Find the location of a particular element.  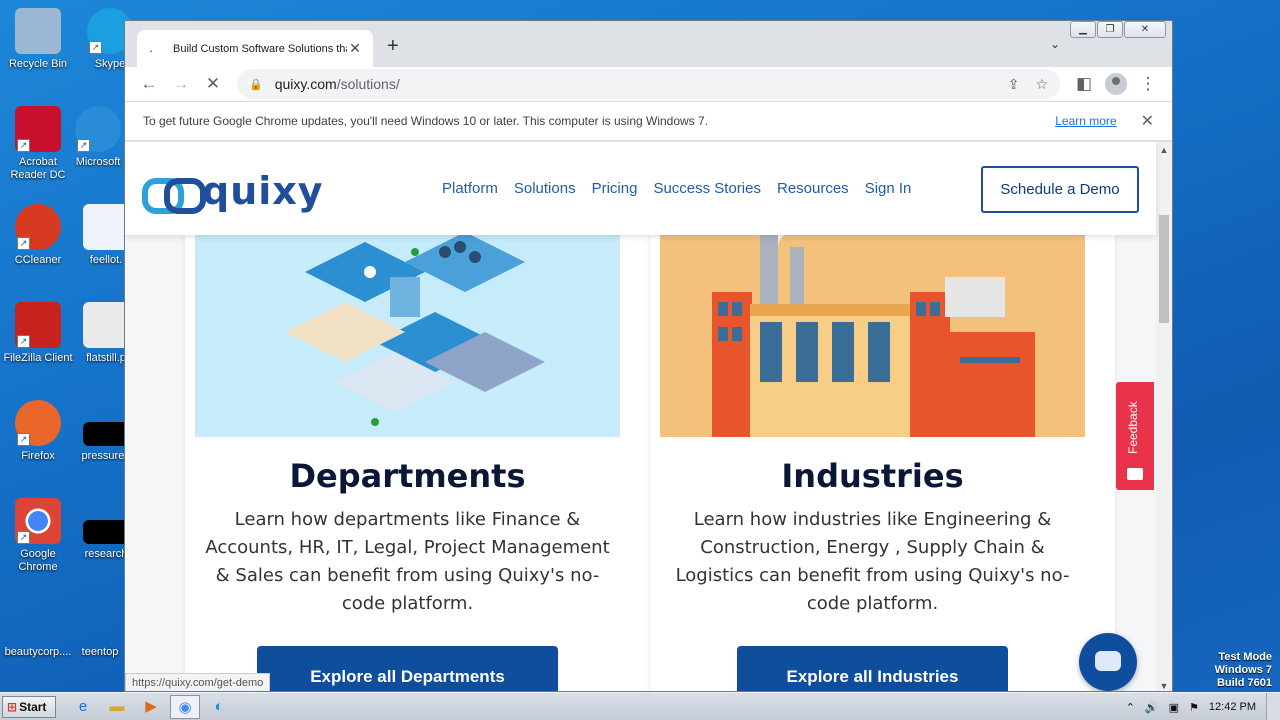

taskbar-pinned: e ▬ ▶ ◉ ◐ is located at coordinates (153, 706).